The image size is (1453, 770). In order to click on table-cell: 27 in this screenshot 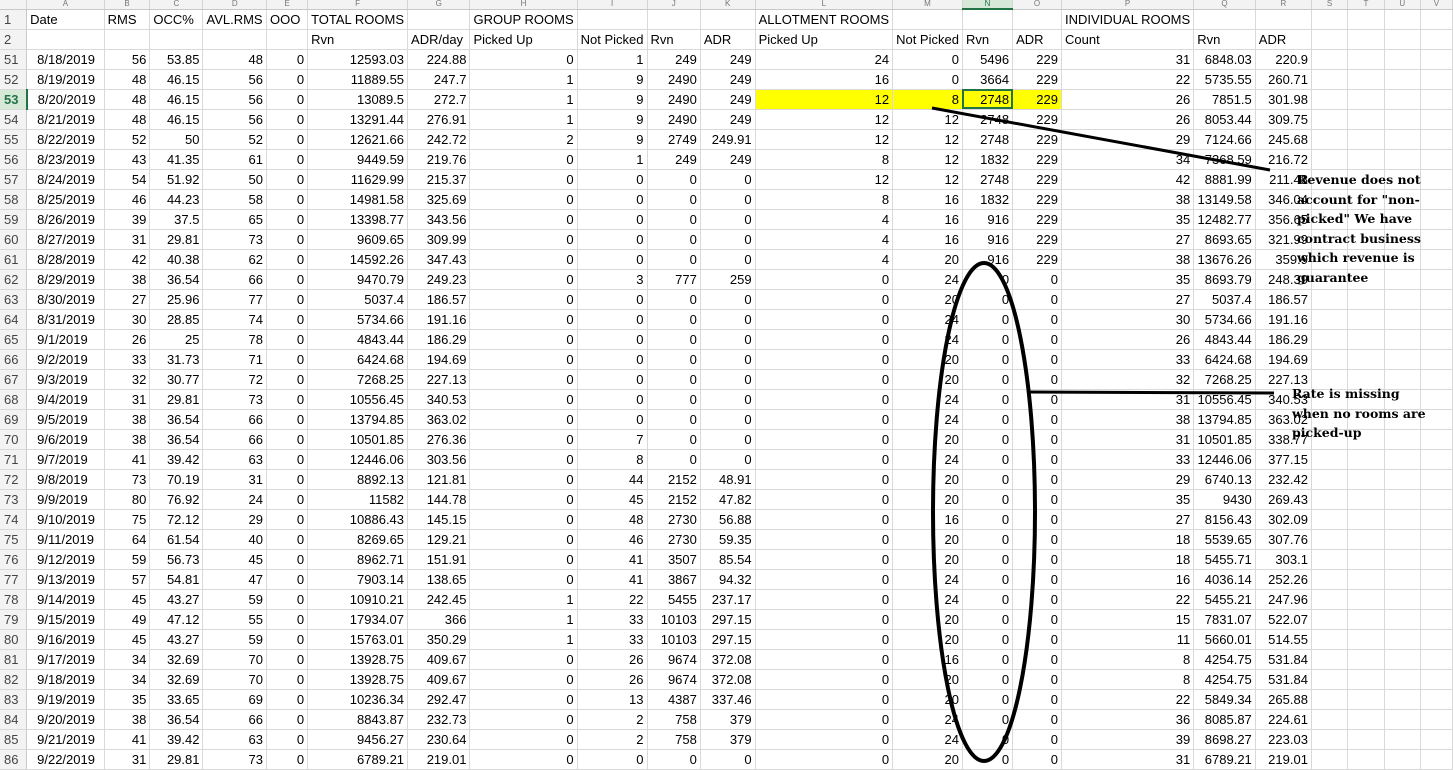, I will do `click(1128, 239)`.